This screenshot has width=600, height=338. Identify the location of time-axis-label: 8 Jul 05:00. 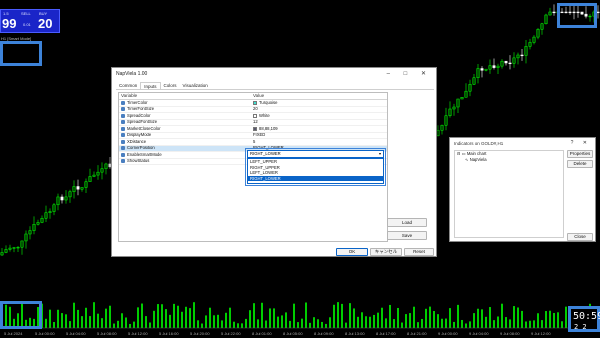
(293, 333).